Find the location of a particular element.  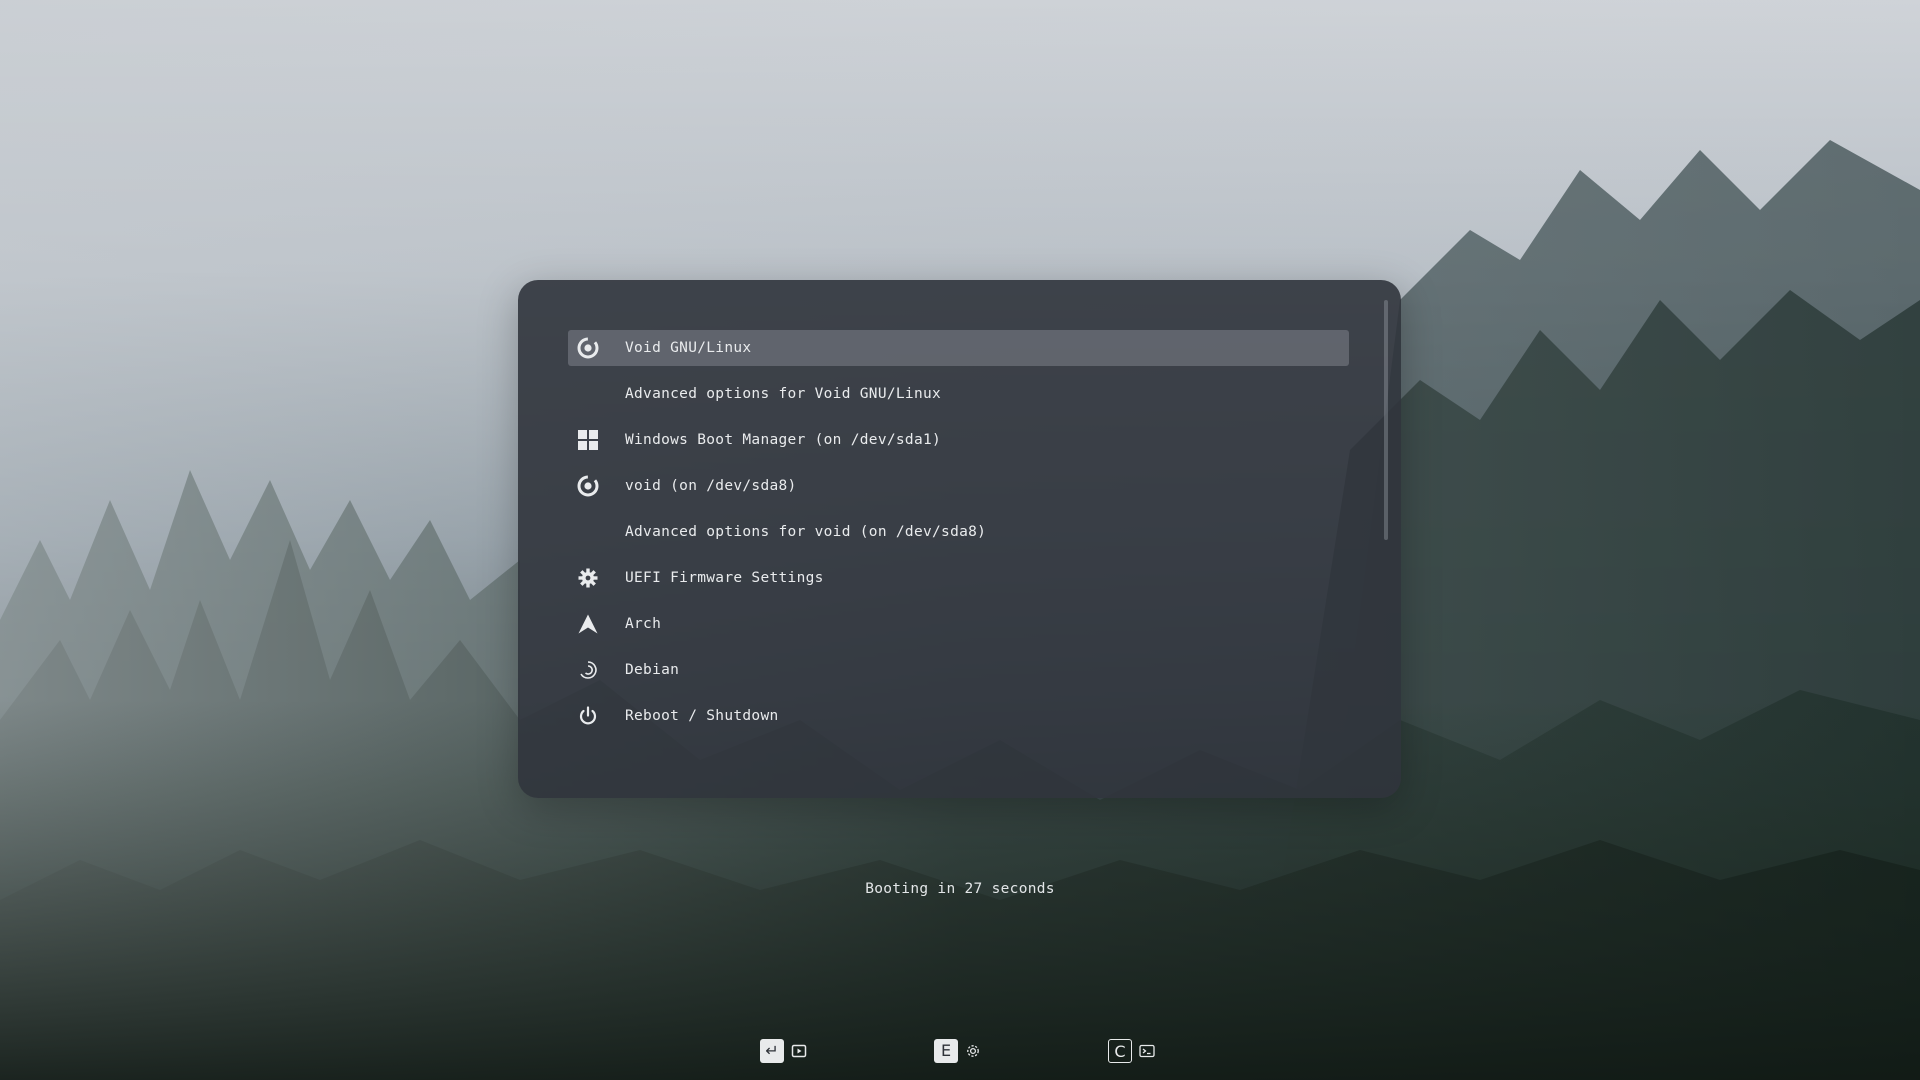

c-key-icon: C is located at coordinates (1120, 1051).